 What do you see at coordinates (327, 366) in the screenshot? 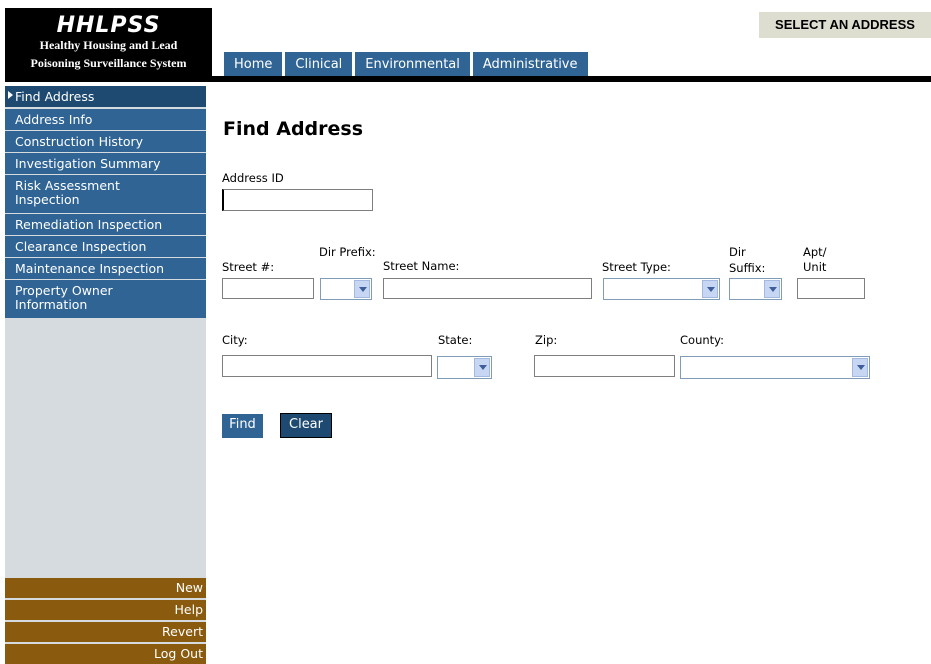
I see `city-input` at bounding box center [327, 366].